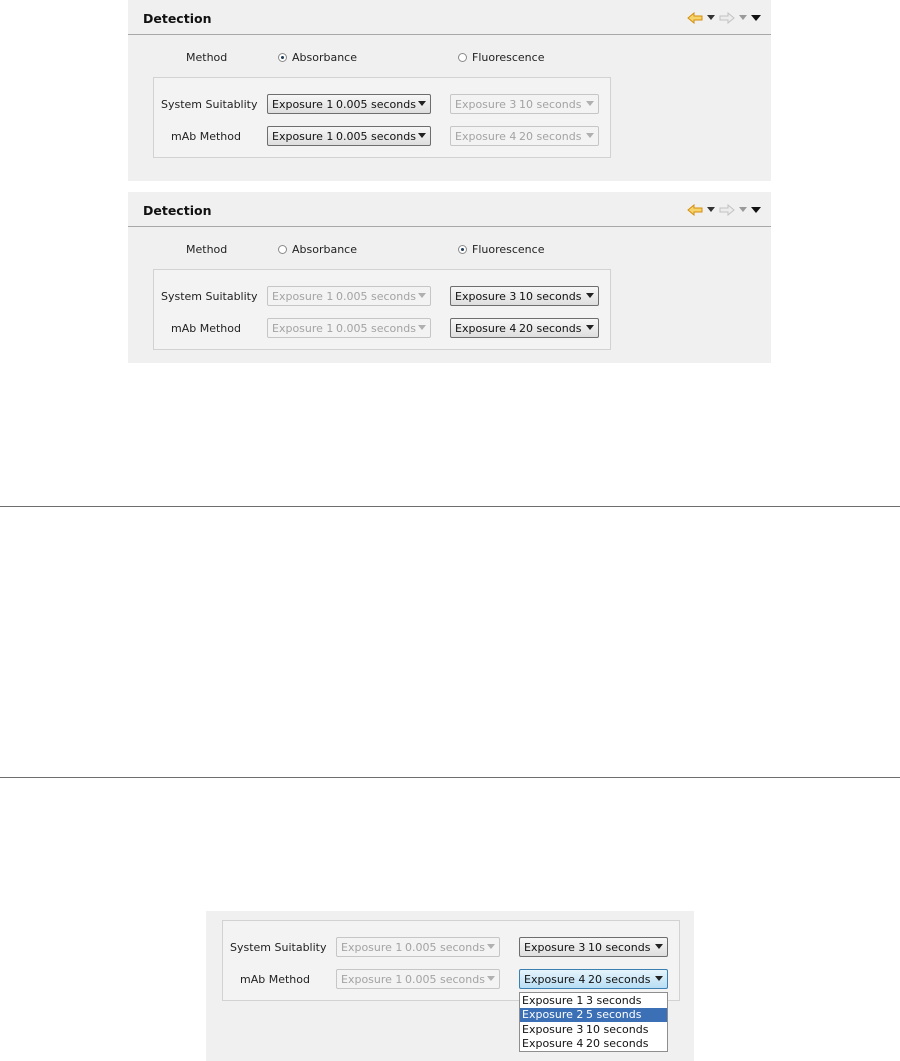  Describe the element at coordinates (593, 979) in the screenshot. I see `fluorescence-exposure-select-open: Exposure 4 20 seconds` at that location.